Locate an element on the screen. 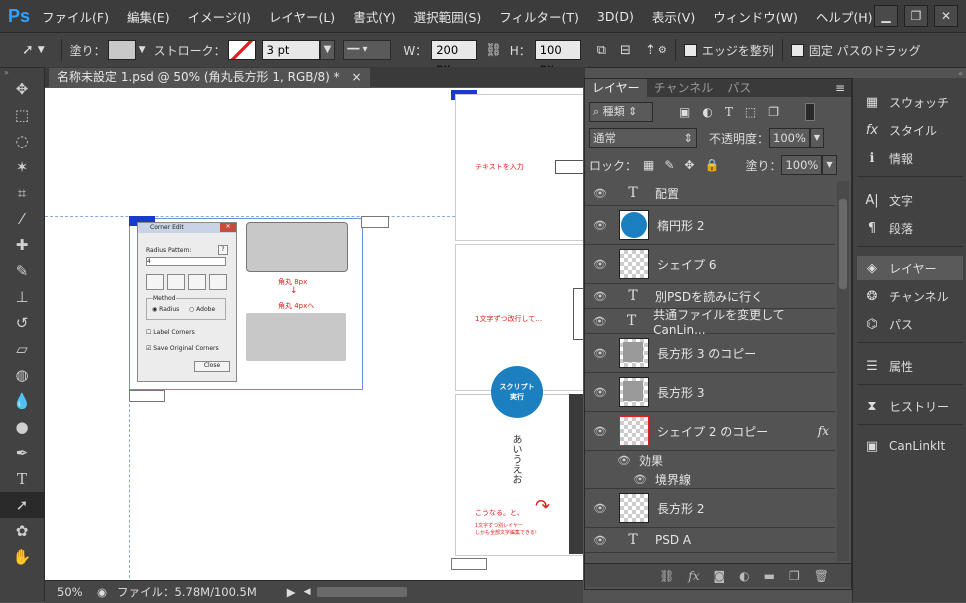  healing-brush-tool-icon: ✚ is located at coordinates (22, 245).